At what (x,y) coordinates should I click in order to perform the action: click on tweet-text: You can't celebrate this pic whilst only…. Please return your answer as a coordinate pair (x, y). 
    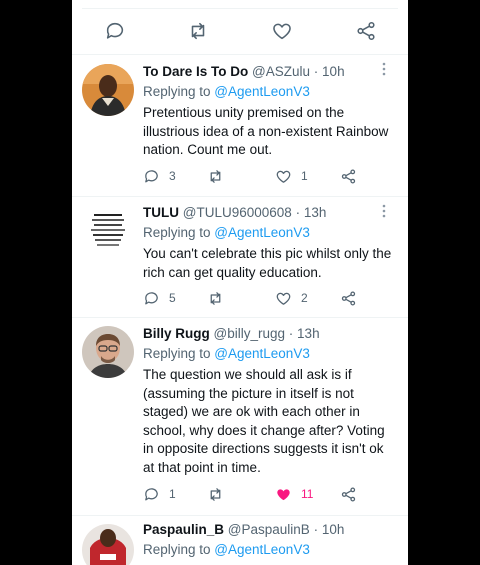
    Looking at the image, I should click on (267, 263).